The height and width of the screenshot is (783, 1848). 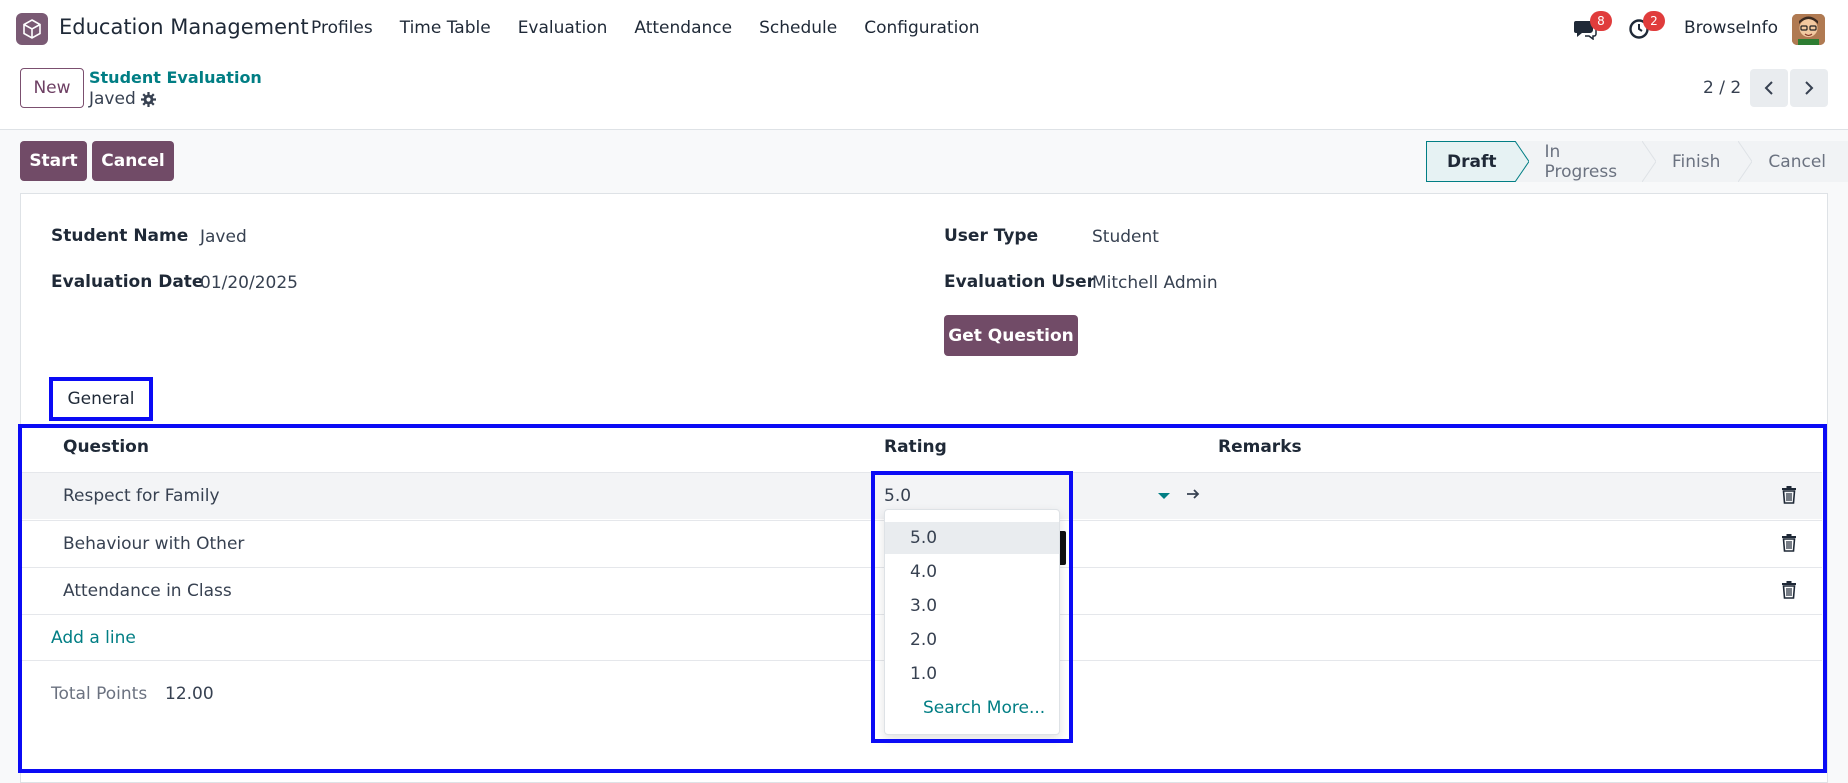 What do you see at coordinates (972, 607) in the screenshot?
I see `rating-highlight-box` at bounding box center [972, 607].